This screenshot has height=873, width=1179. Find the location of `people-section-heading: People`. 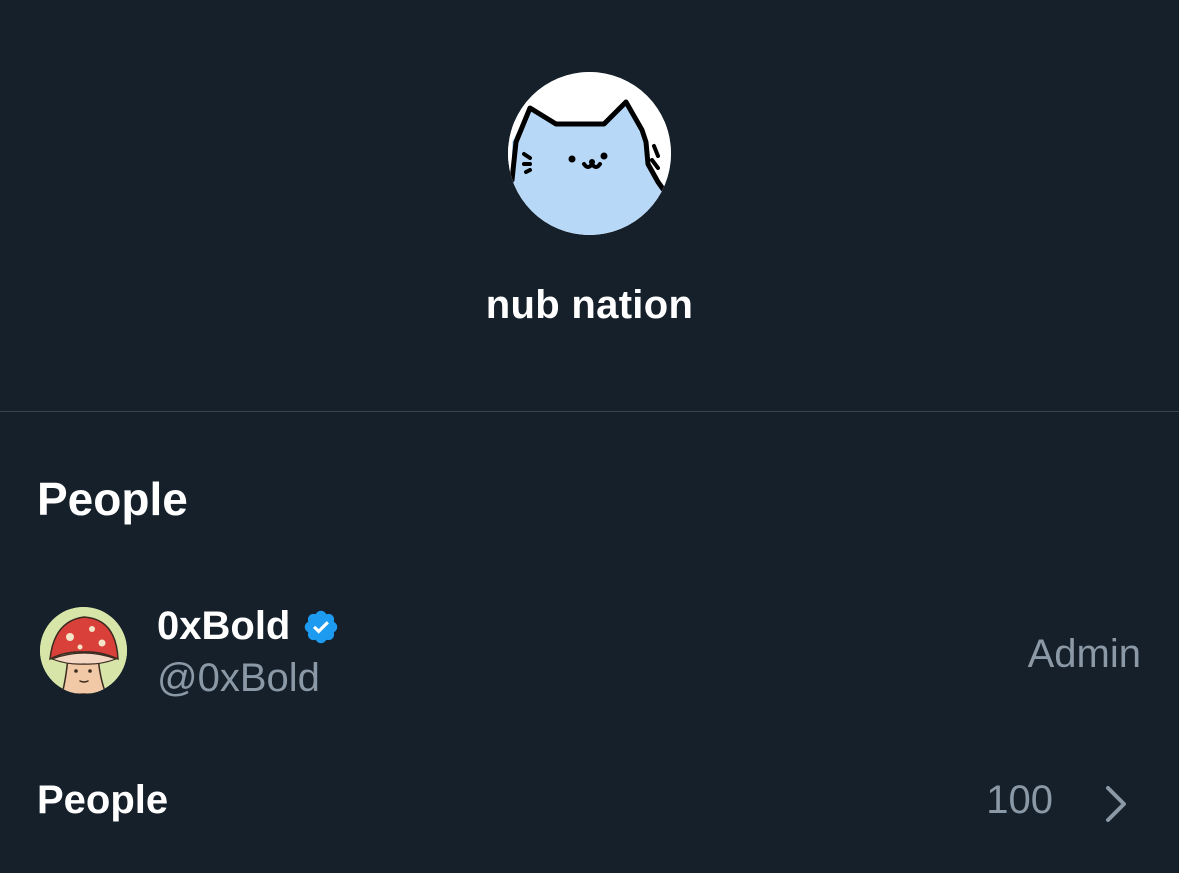

people-section-heading: People is located at coordinates (112, 499).